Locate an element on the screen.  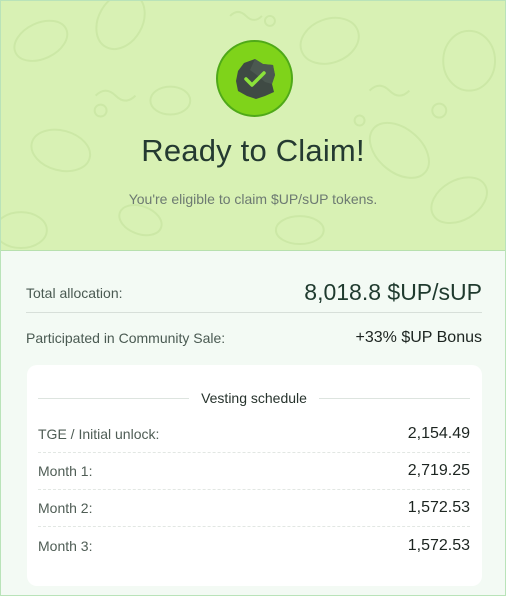
total-allocation-label: Total allocation: is located at coordinates (74, 292).